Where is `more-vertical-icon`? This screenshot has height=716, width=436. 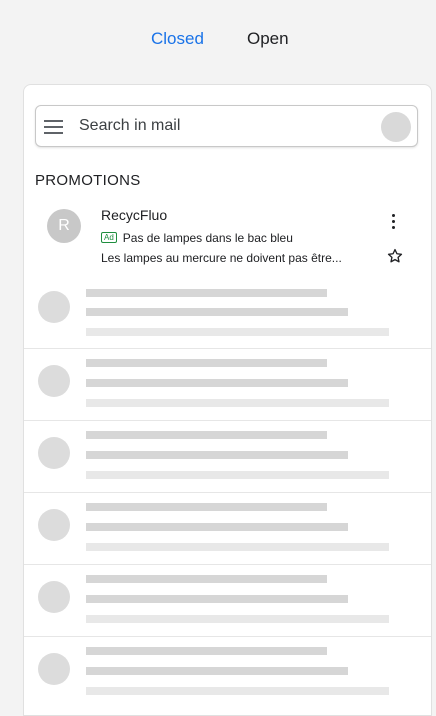 more-vertical-icon is located at coordinates (394, 221).